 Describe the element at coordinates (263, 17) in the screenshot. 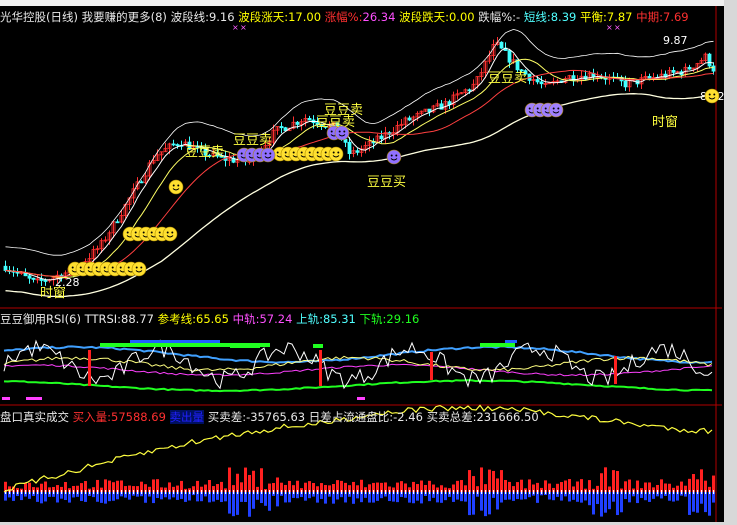

I see `band-up-days-label: 波段涨天:` at that location.